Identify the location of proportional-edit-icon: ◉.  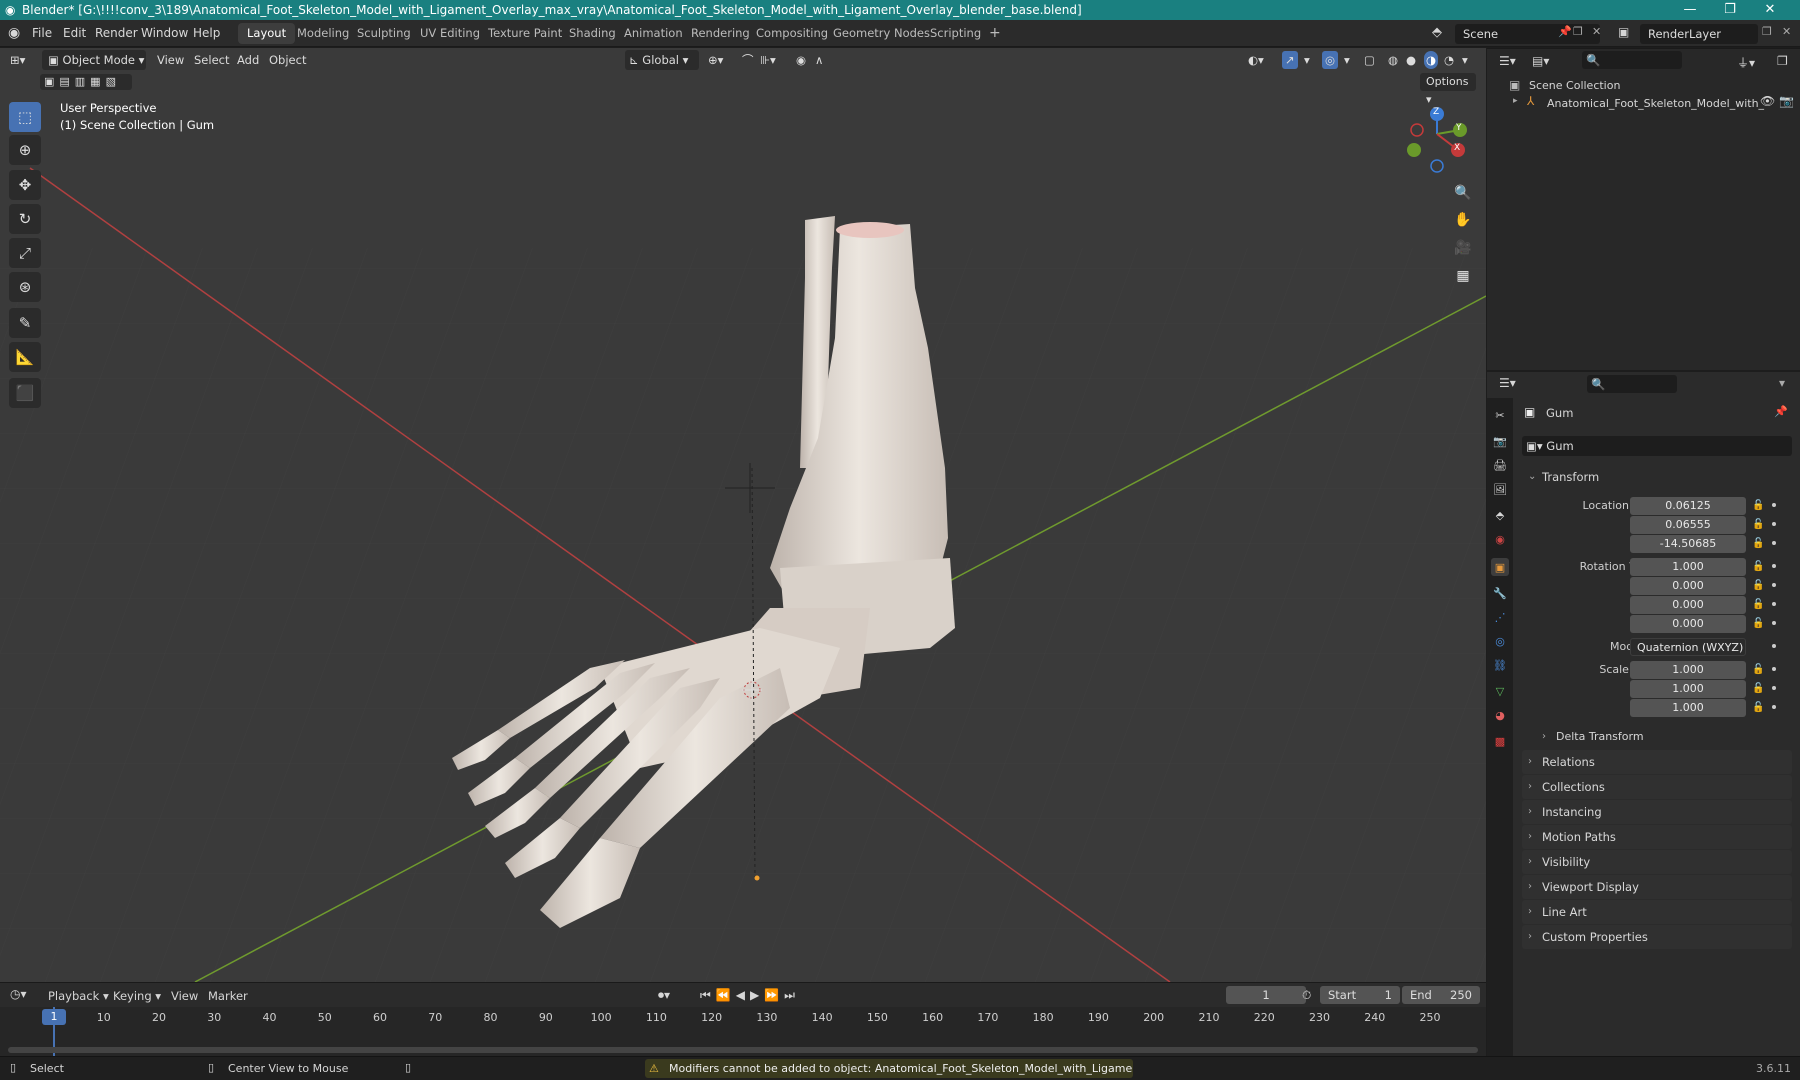
(801, 60).